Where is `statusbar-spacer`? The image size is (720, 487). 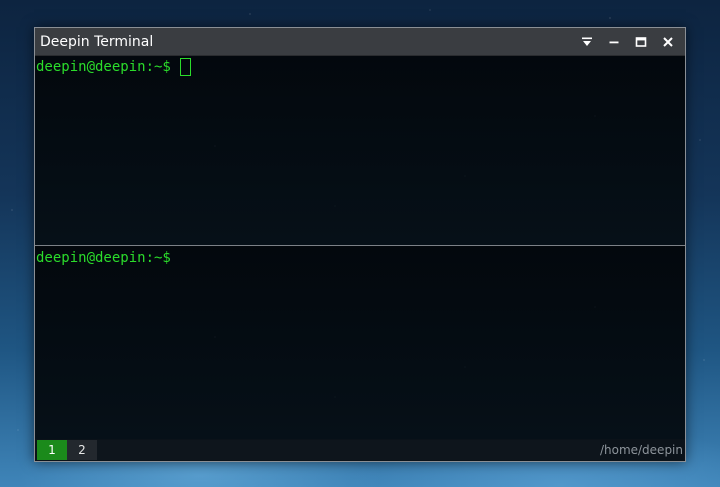 statusbar-spacer is located at coordinates (348, 450).